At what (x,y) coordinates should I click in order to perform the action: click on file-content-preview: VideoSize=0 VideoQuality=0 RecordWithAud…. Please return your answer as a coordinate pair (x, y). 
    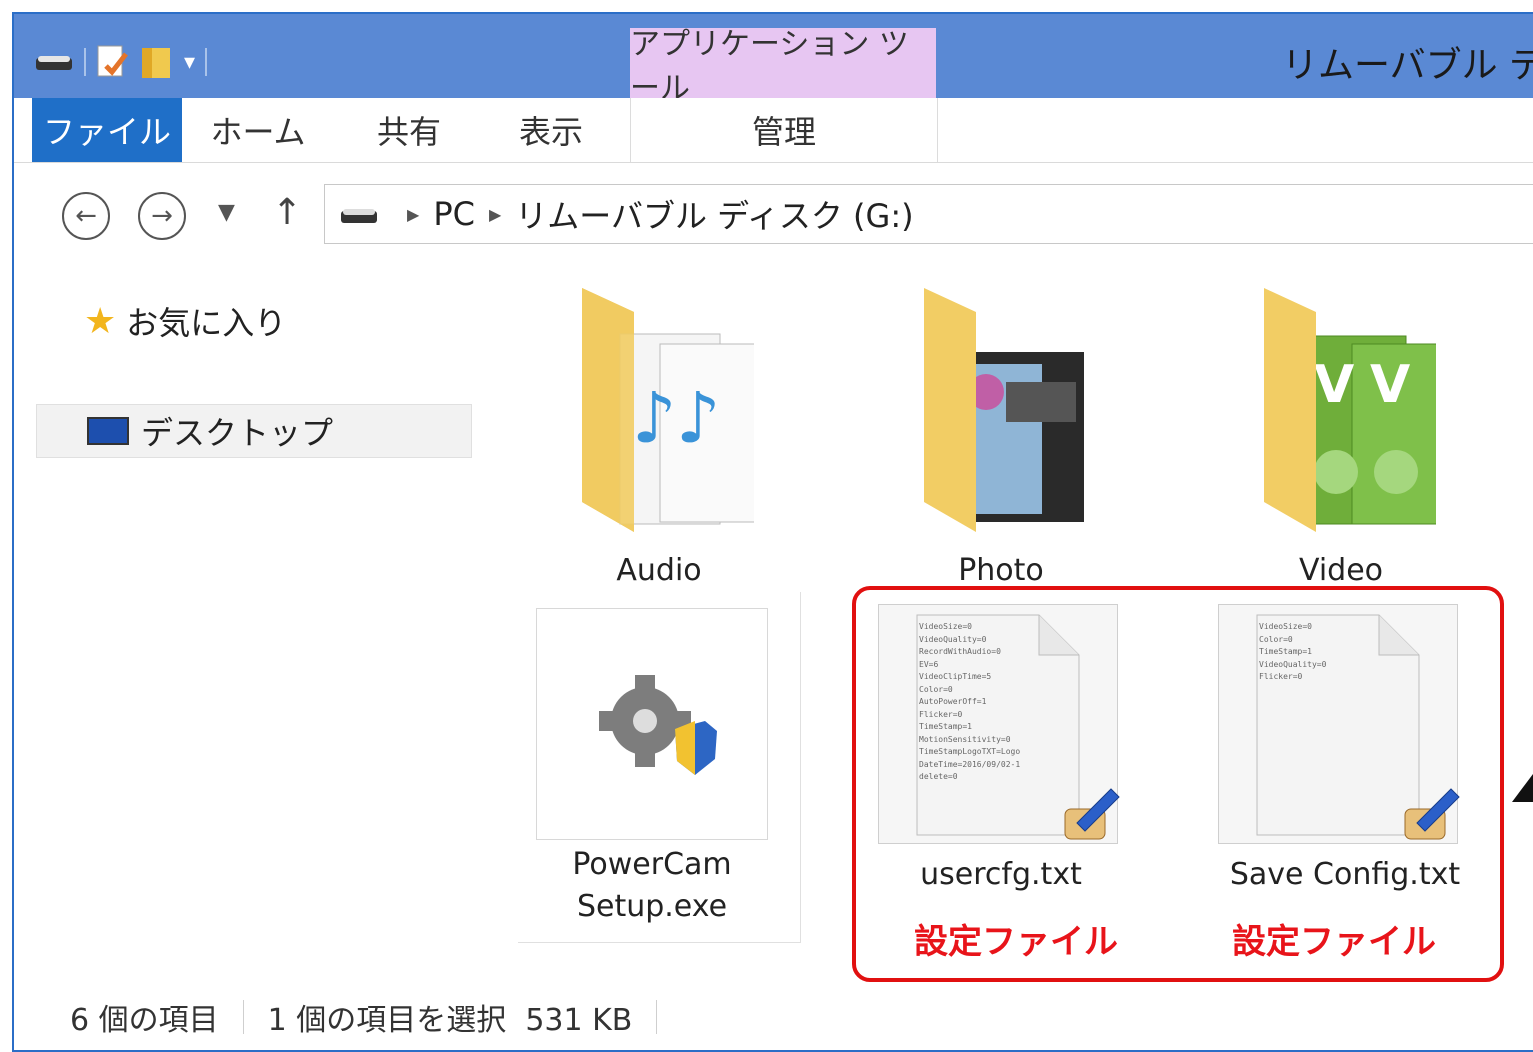
    Looking at the image, I should click on (970, 701).